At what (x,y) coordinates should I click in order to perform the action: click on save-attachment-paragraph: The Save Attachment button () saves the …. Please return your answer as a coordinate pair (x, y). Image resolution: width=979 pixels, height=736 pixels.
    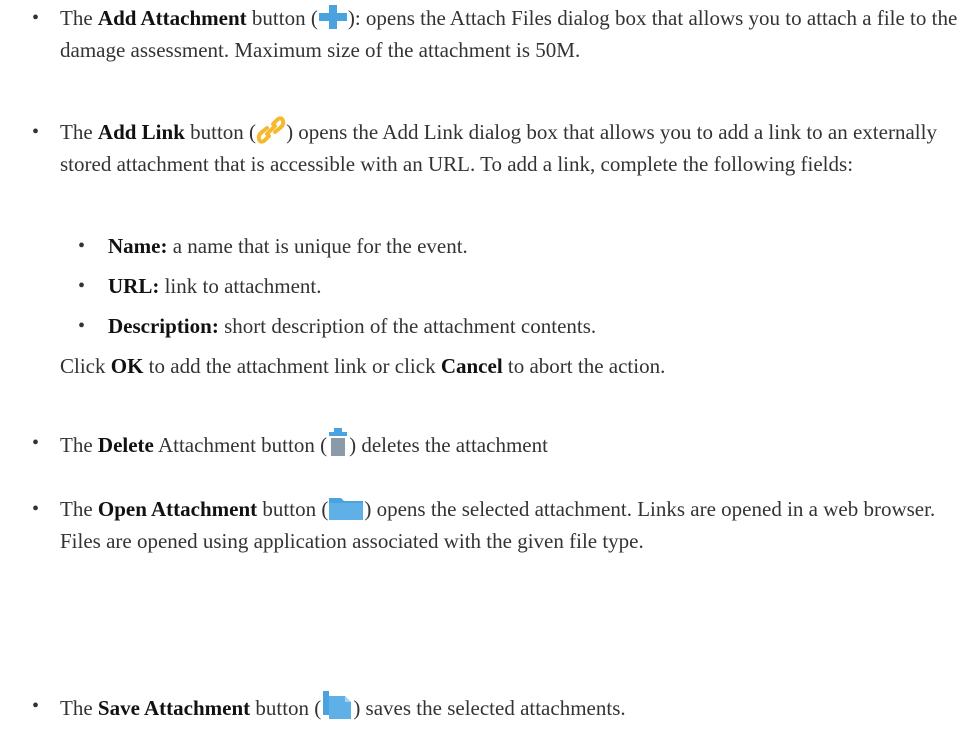
    Looking at the image, I should click on (510, 707).